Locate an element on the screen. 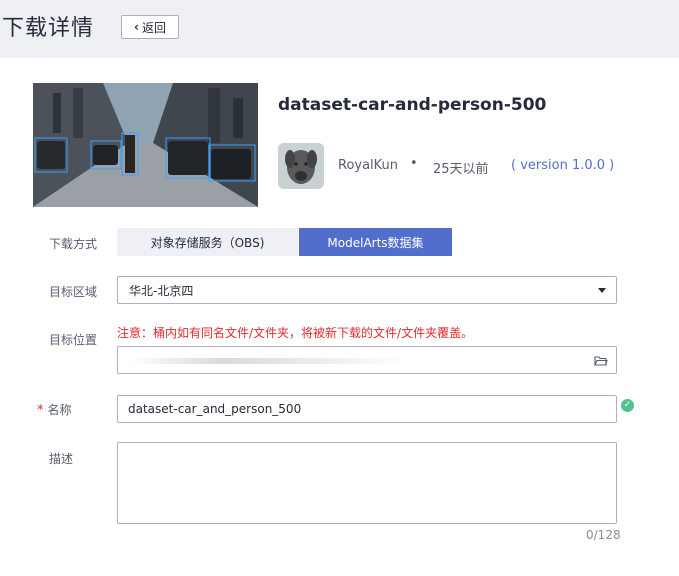  description-char-counter: 0/128 is located at coordinates (603, 535).